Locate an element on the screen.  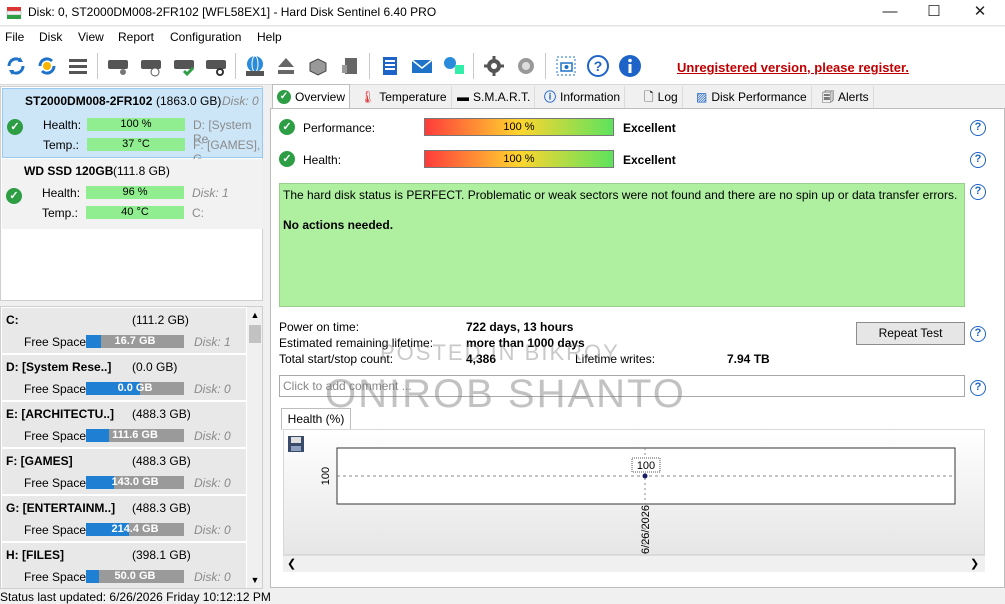
drive-item: C: (111.2 GB) Free Space 16.7 GB Disk: 1 is located at coordinates (124, 331).